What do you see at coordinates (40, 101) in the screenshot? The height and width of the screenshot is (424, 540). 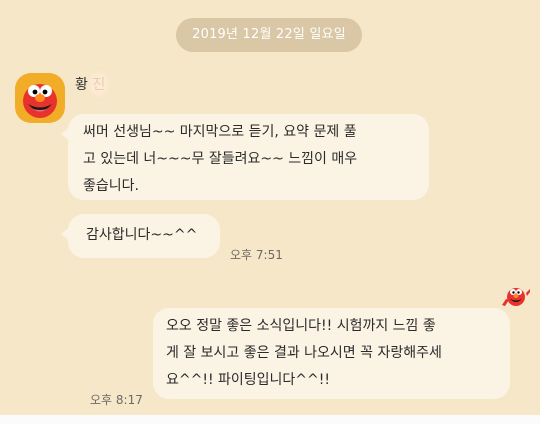 I see `elmo-avatar-icon` at bounding box center [40, 101].